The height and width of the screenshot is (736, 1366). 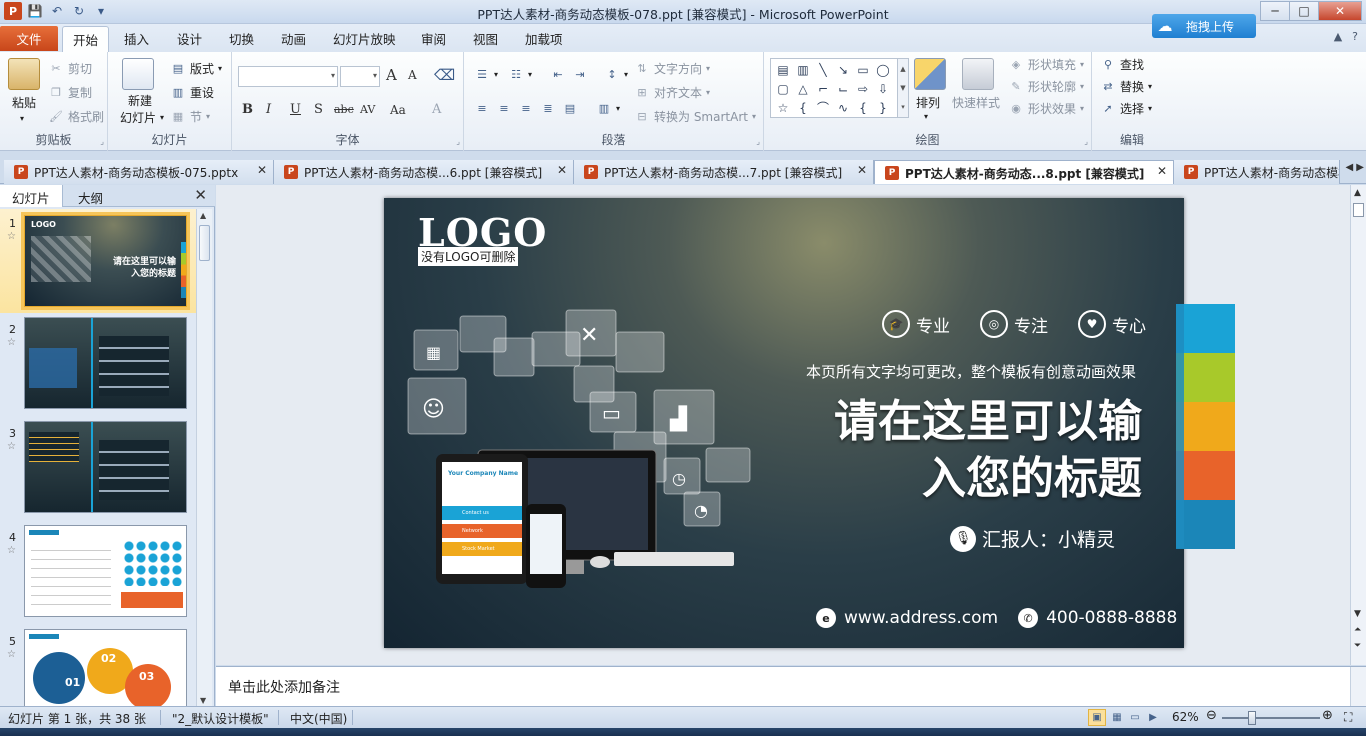 What do you see at coordinates (364, 38) in the screenshot?
I see `tab-slideshow: 幻灯片放映` at bounding box center [364, 38].